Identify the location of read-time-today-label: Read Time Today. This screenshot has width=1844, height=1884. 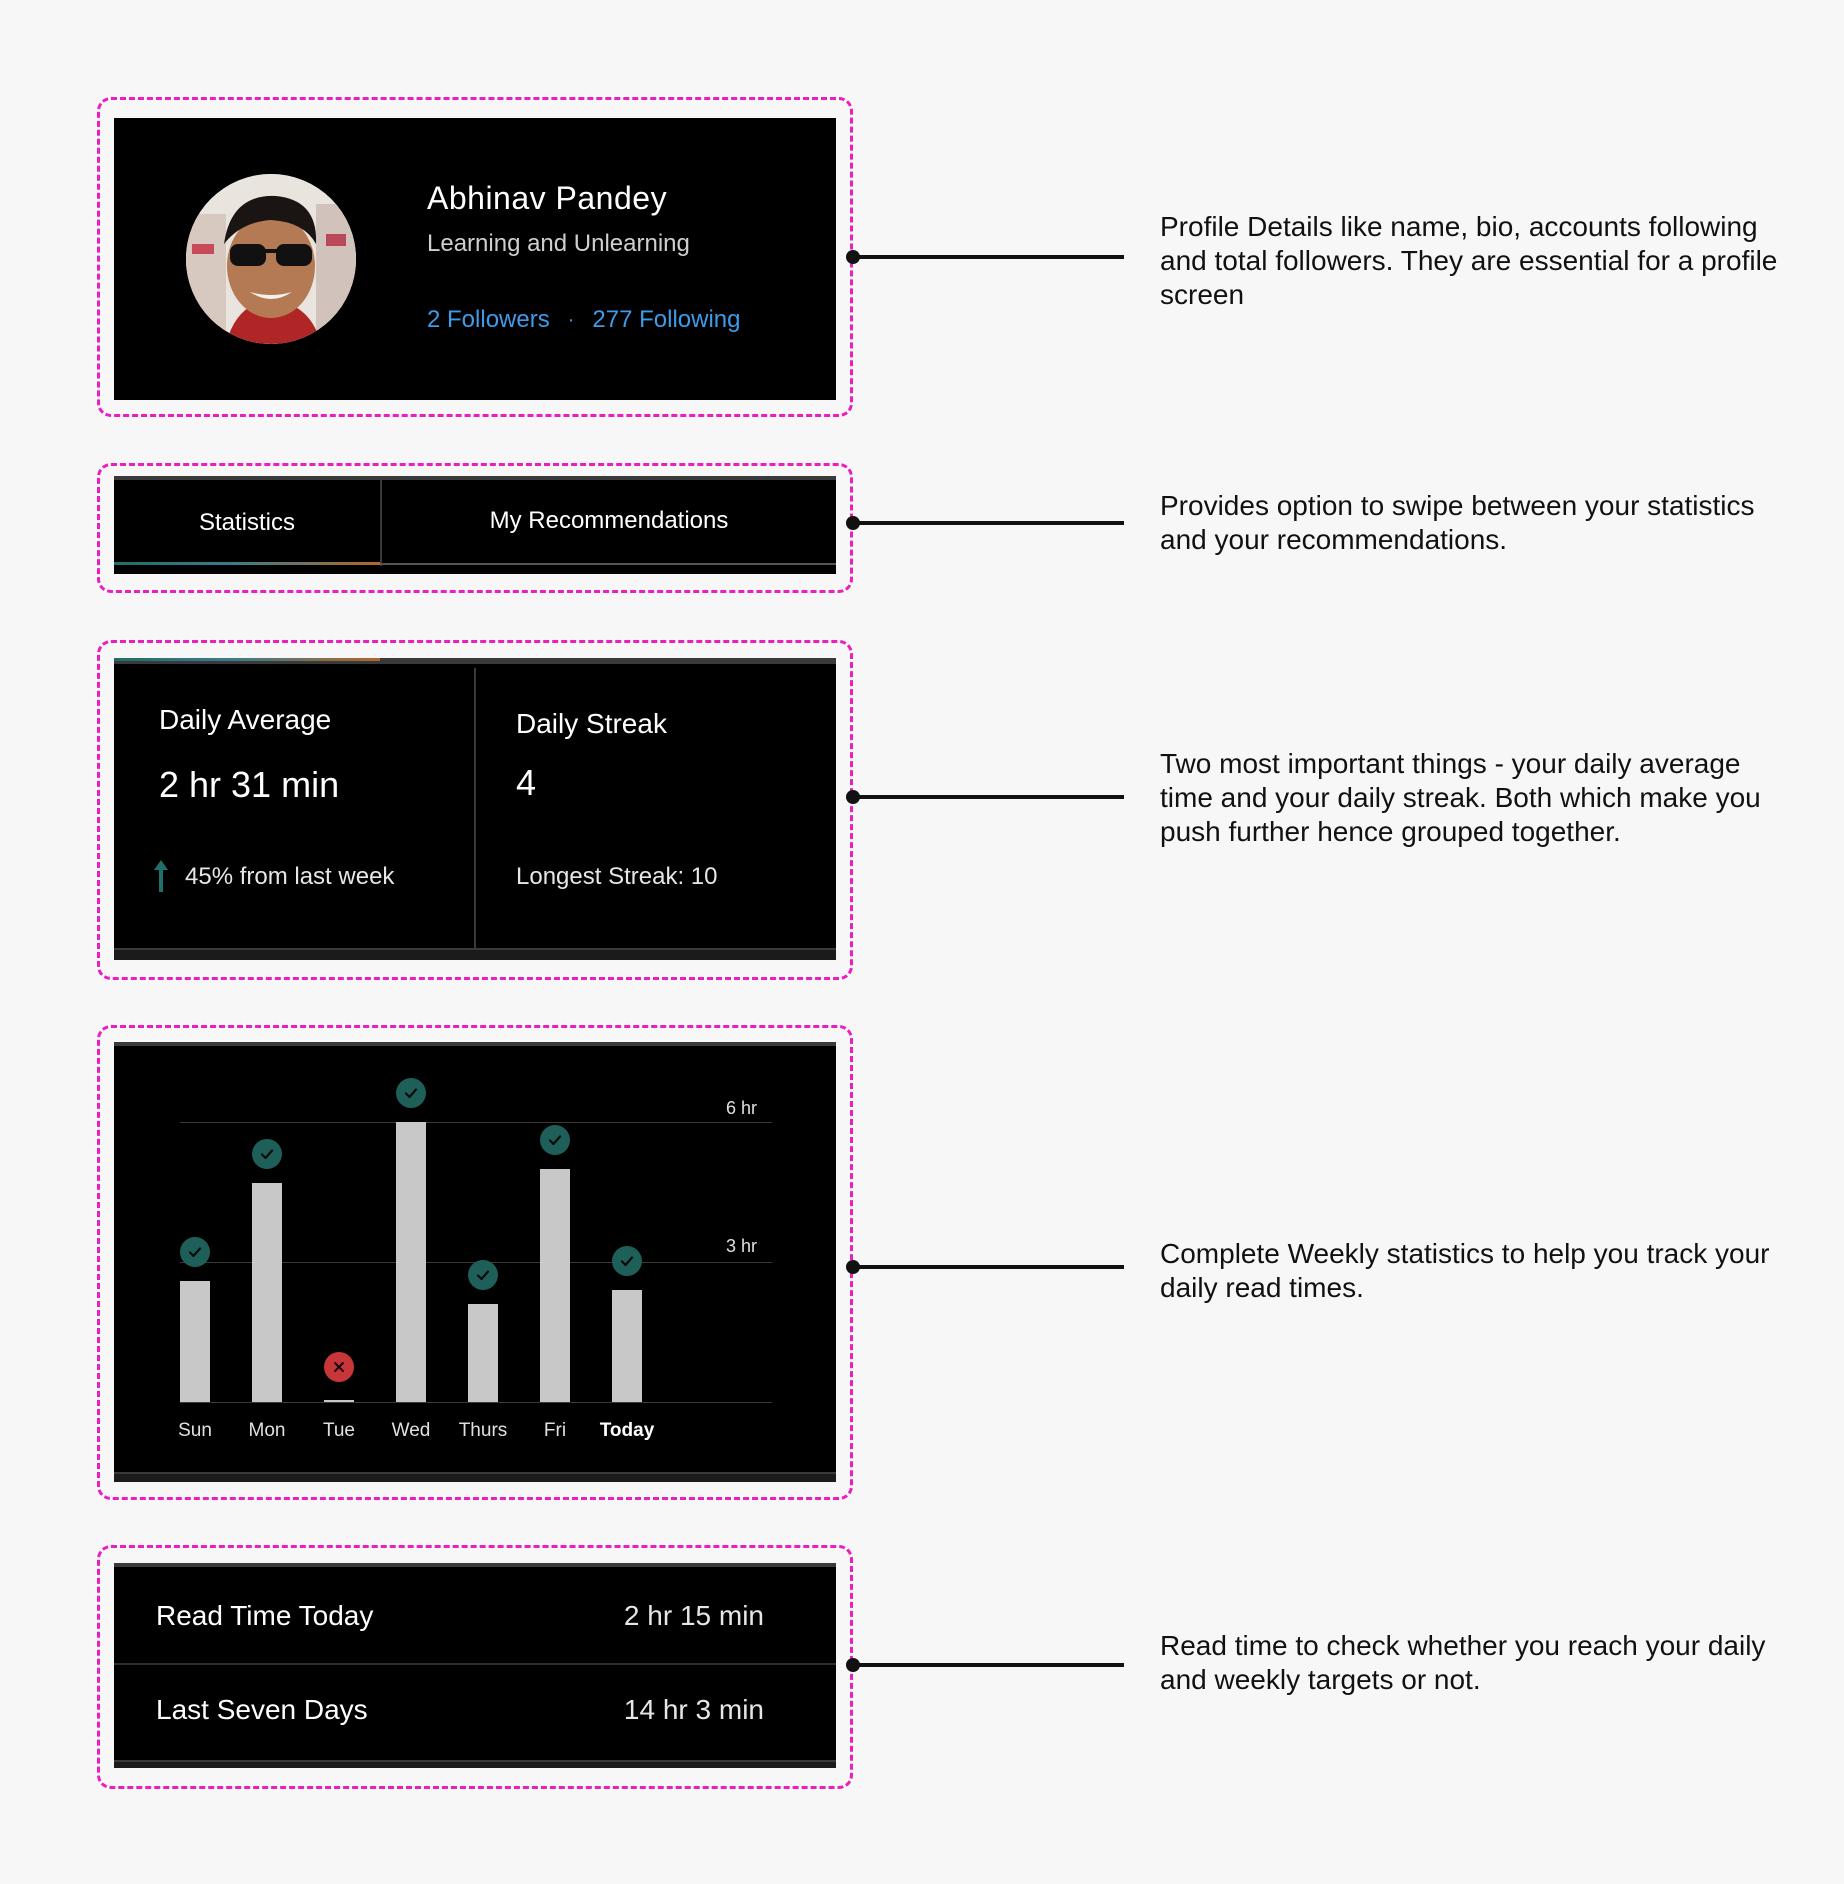
(265, 1615).